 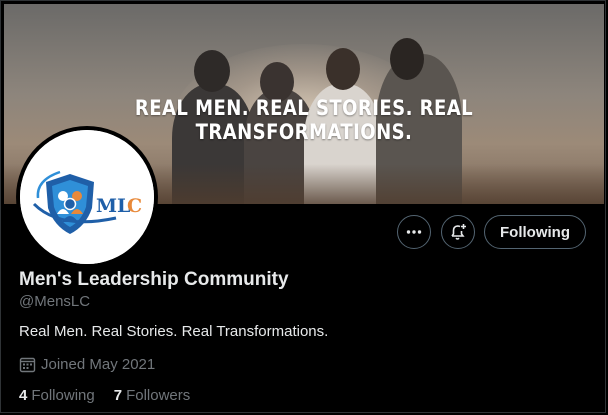 I want to click on profile-avatar: ML C, so click(x=87, y=197).